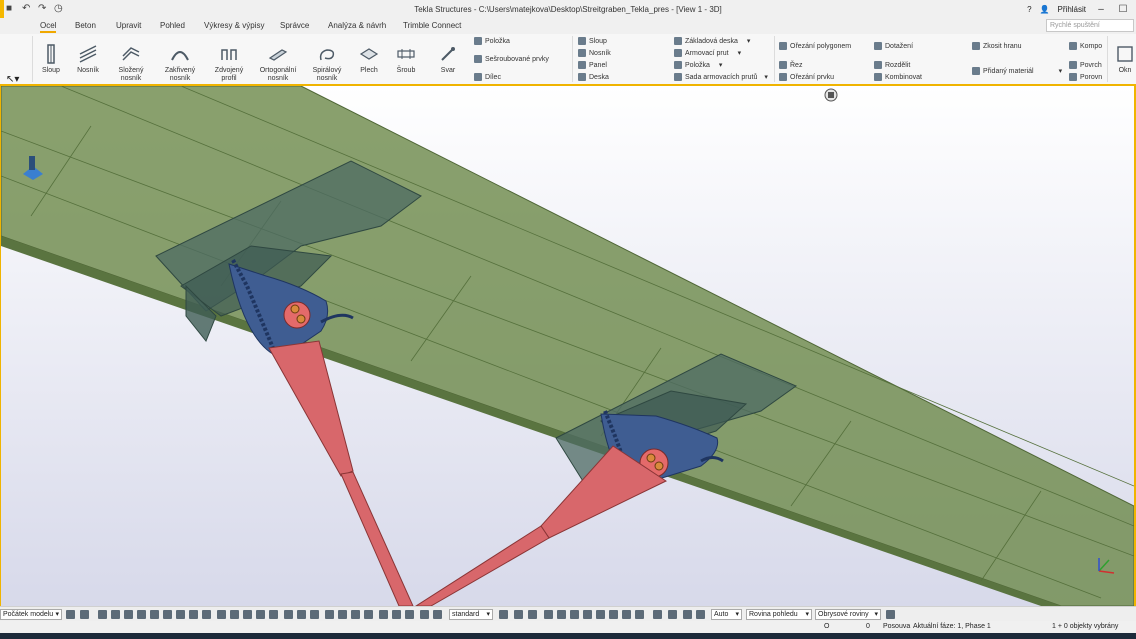 The height and width of the screenshot is (639, 1136). I want to click on select-assembly-icon, so click(141, 614).